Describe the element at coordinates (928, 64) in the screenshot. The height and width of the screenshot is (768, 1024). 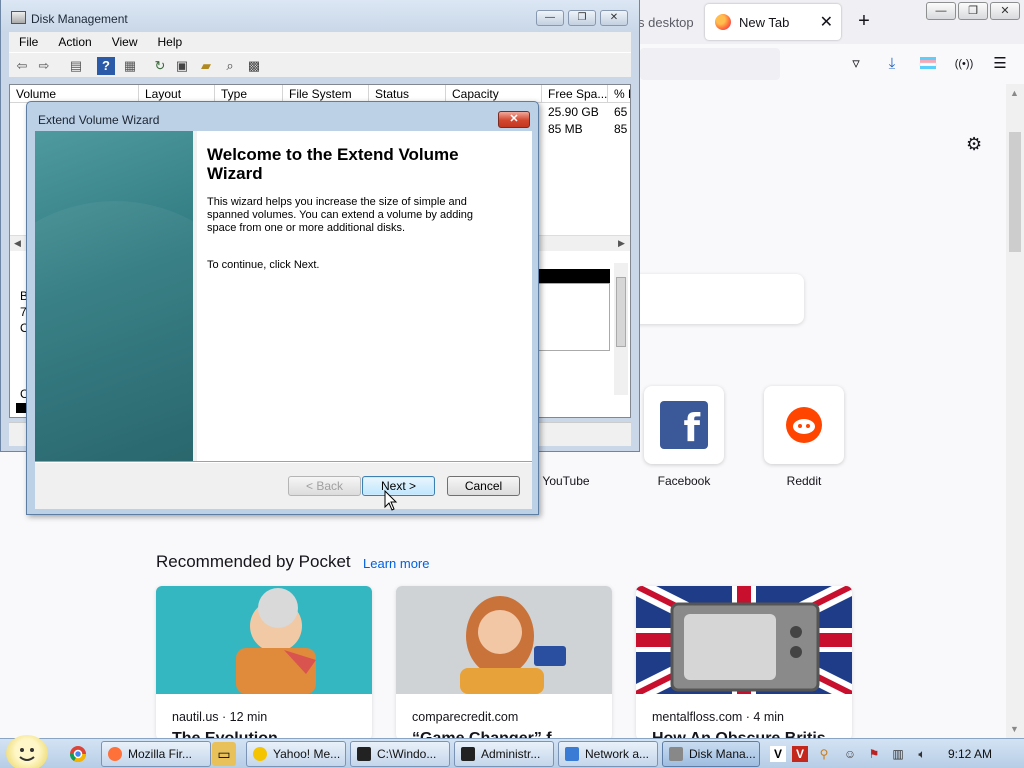
I see `extension-icon` at that location.